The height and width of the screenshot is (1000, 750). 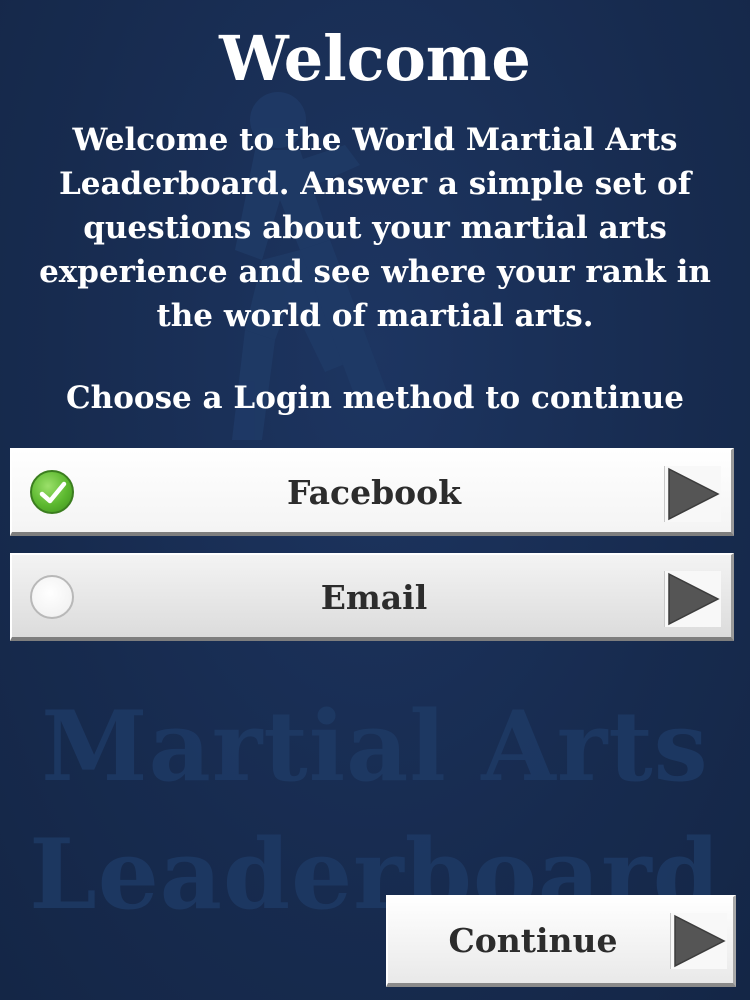 I want to click on email-option-label: Email, so click(x=374, y=597).